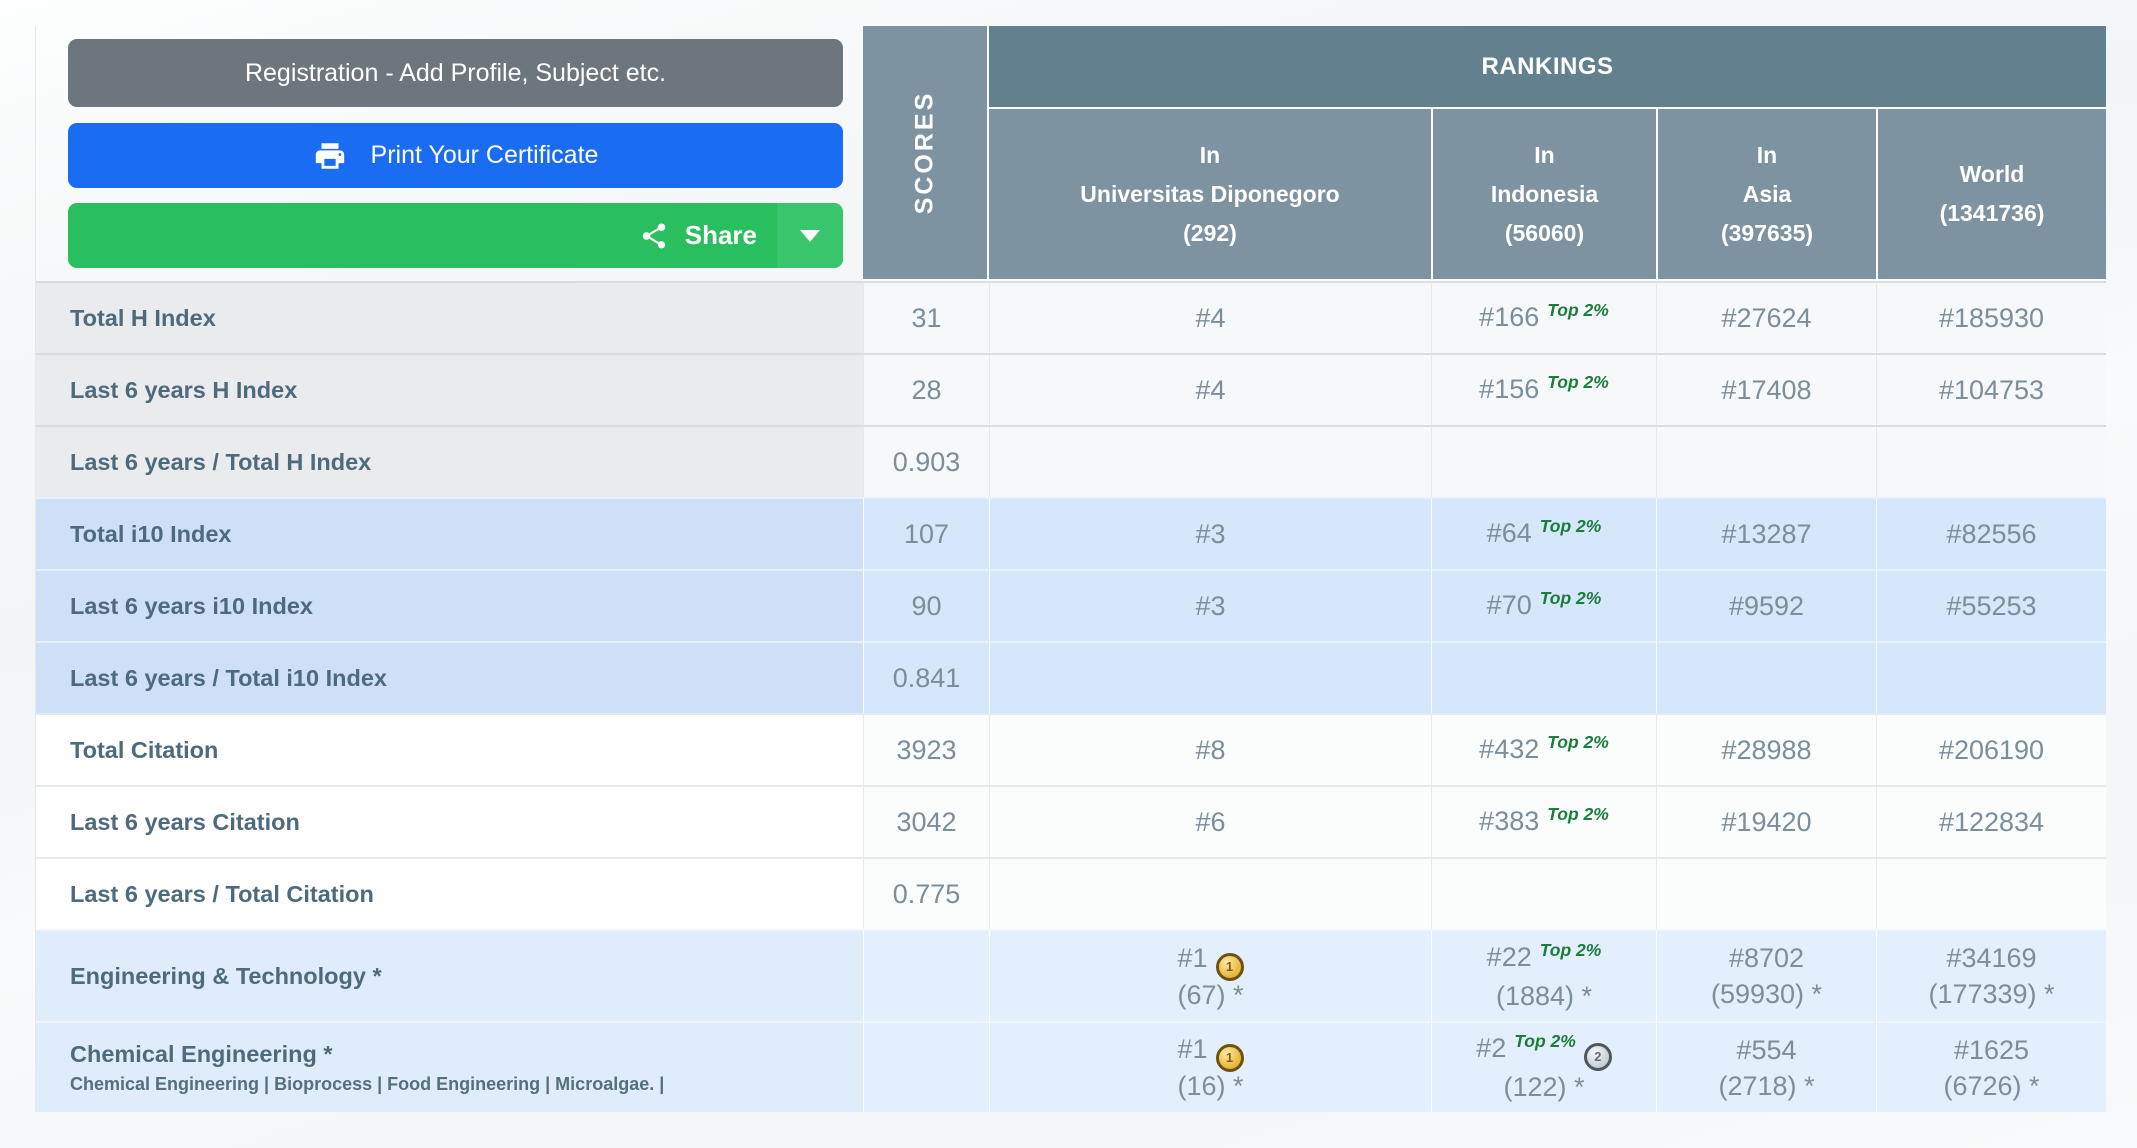  What do you see at coordinates (926, 533) in the screenshot?
I see `score-cell: 107` at bounding box center [926, 533].